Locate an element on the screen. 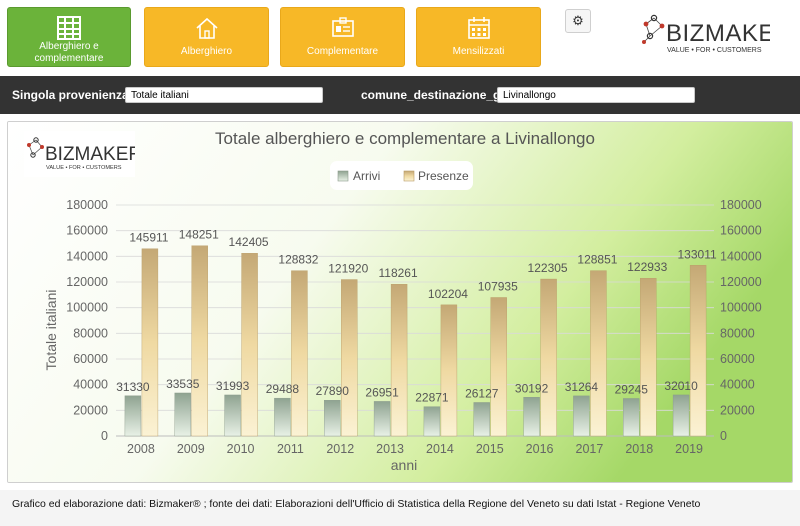 Image resolution: width=800 pixels, height=526 pixels. comune-label: comune_destinazione_g is located at coordinates (431, 95).